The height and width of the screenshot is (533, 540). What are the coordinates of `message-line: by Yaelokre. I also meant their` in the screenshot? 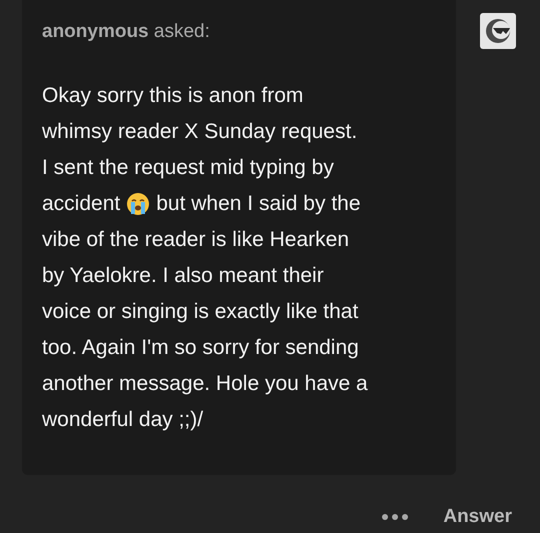 It's located at (183, 275).